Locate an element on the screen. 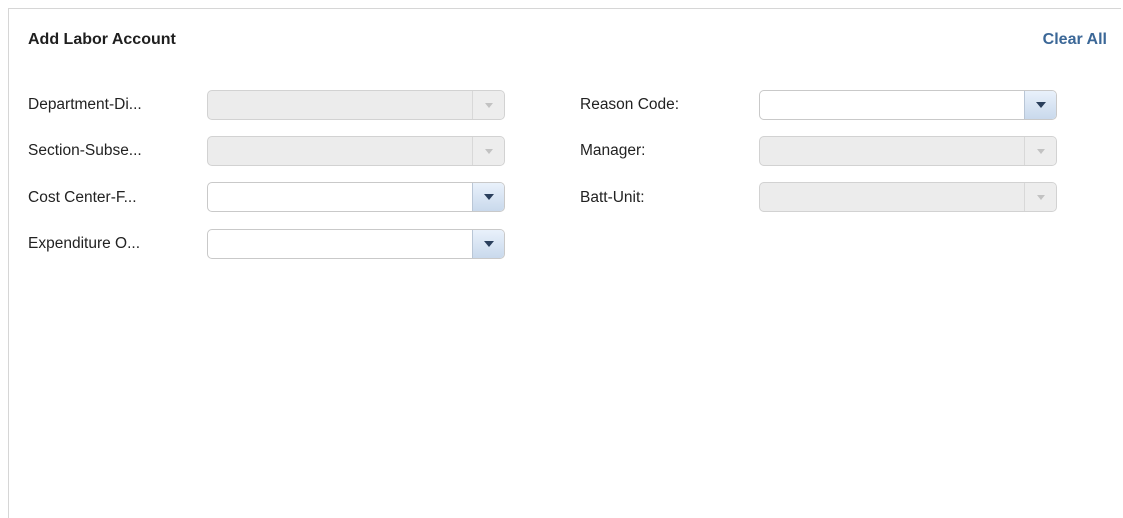 The height and width of the screenshot is (518, 1123). panel-title: Add Labor Account is located at coordinates (102, 39).